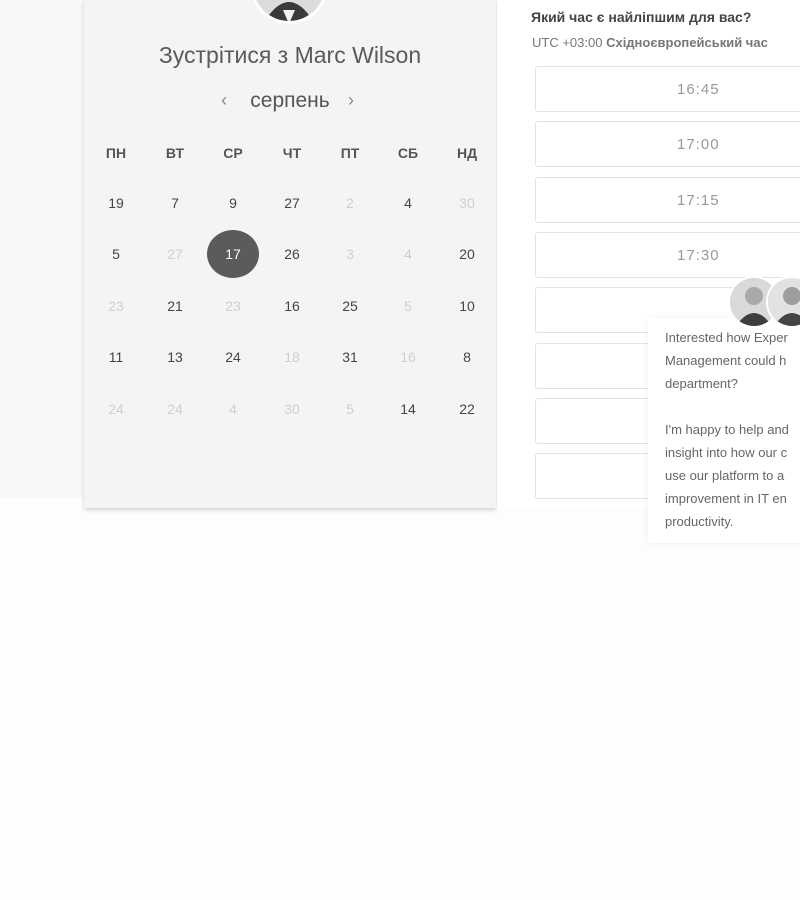  What do you see at coordinates (698, 255) in the screenshot?
I see `time-slot-label: 17:30` at bounding box center [698, 255].